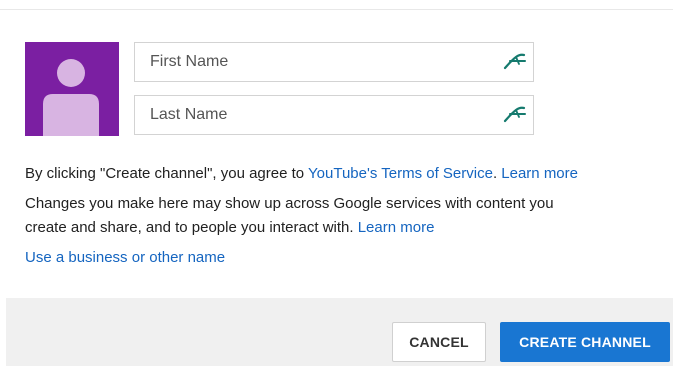 This screenshot has width=673, height=366. What do you see at coordinates (71, 97) in the screenshot?
I see `default-avatar-icon` at bounding box center [71, 97].